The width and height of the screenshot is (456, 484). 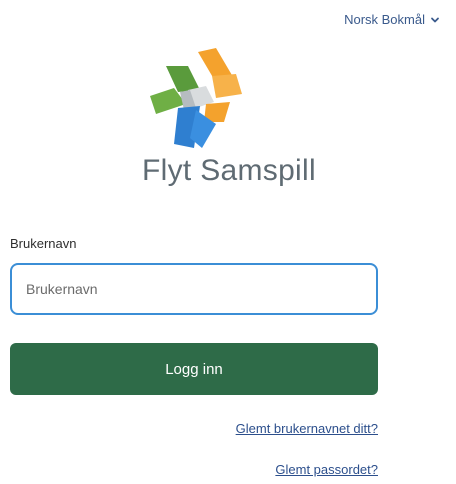 I want to click on username-label: Brukernavn, so click(x=43, y=243).